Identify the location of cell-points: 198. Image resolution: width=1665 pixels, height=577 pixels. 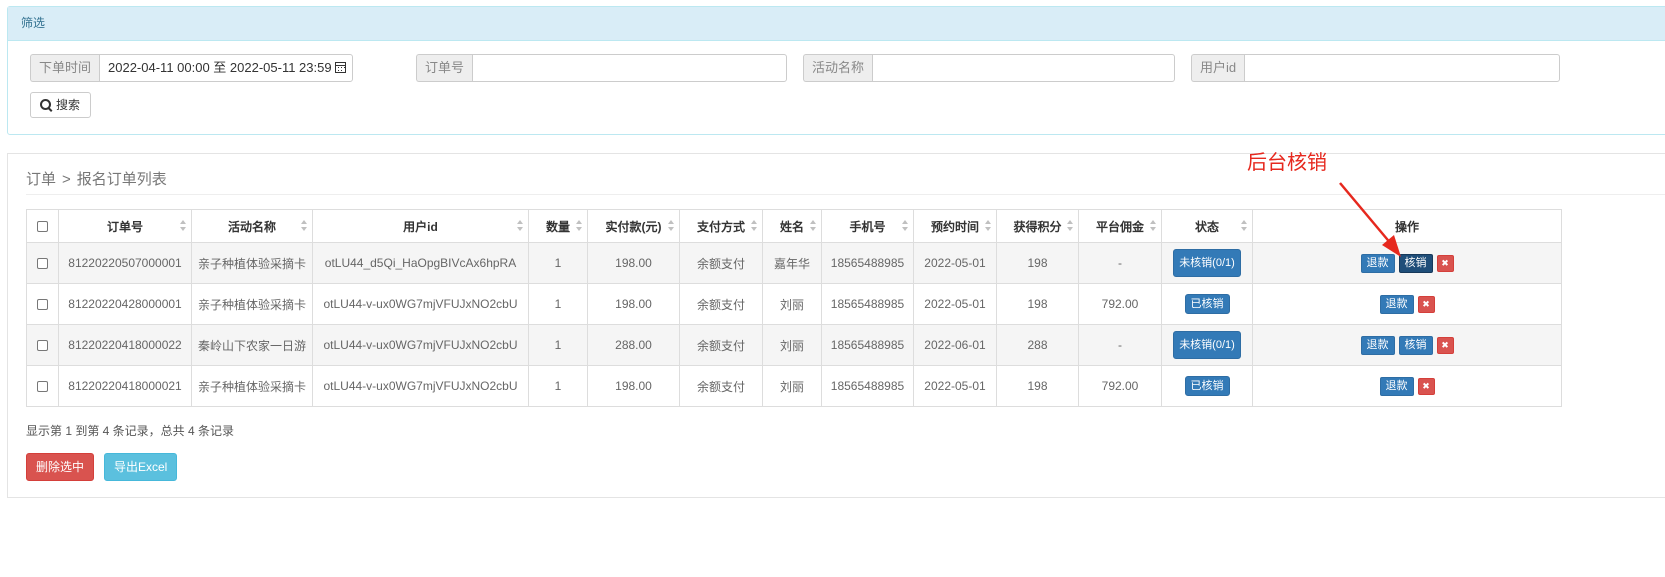
(1037, 386).